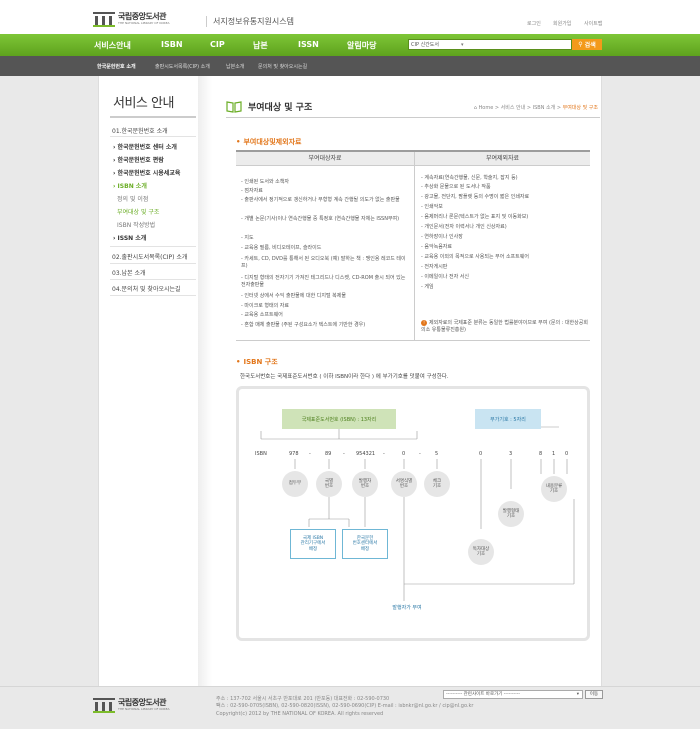  Describe the element at coordinates (260, 45) in the screenshot. I see `gnb-deposit: 납본` at that location.